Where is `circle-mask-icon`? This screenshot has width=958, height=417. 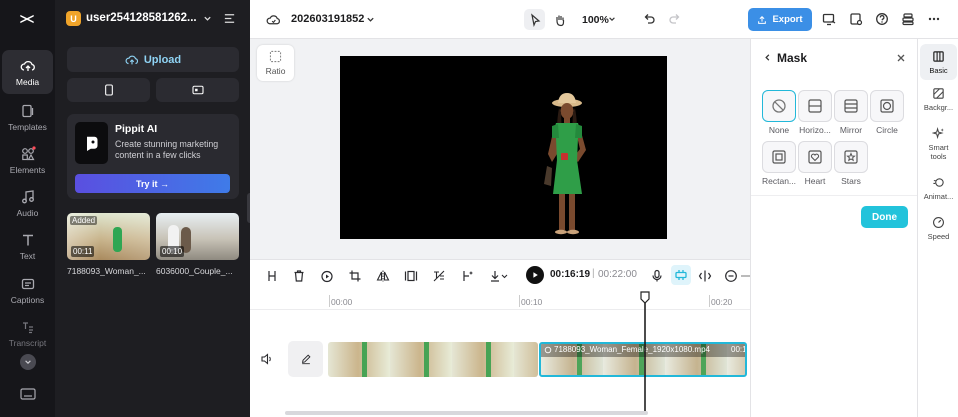 circle-mask-icon is located at coordinates (887, 106).